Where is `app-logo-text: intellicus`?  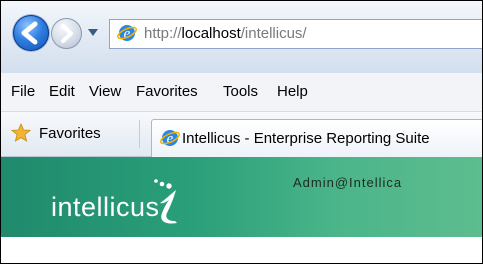
app-logo-text: intellicus is located at coordinates (105, 207).